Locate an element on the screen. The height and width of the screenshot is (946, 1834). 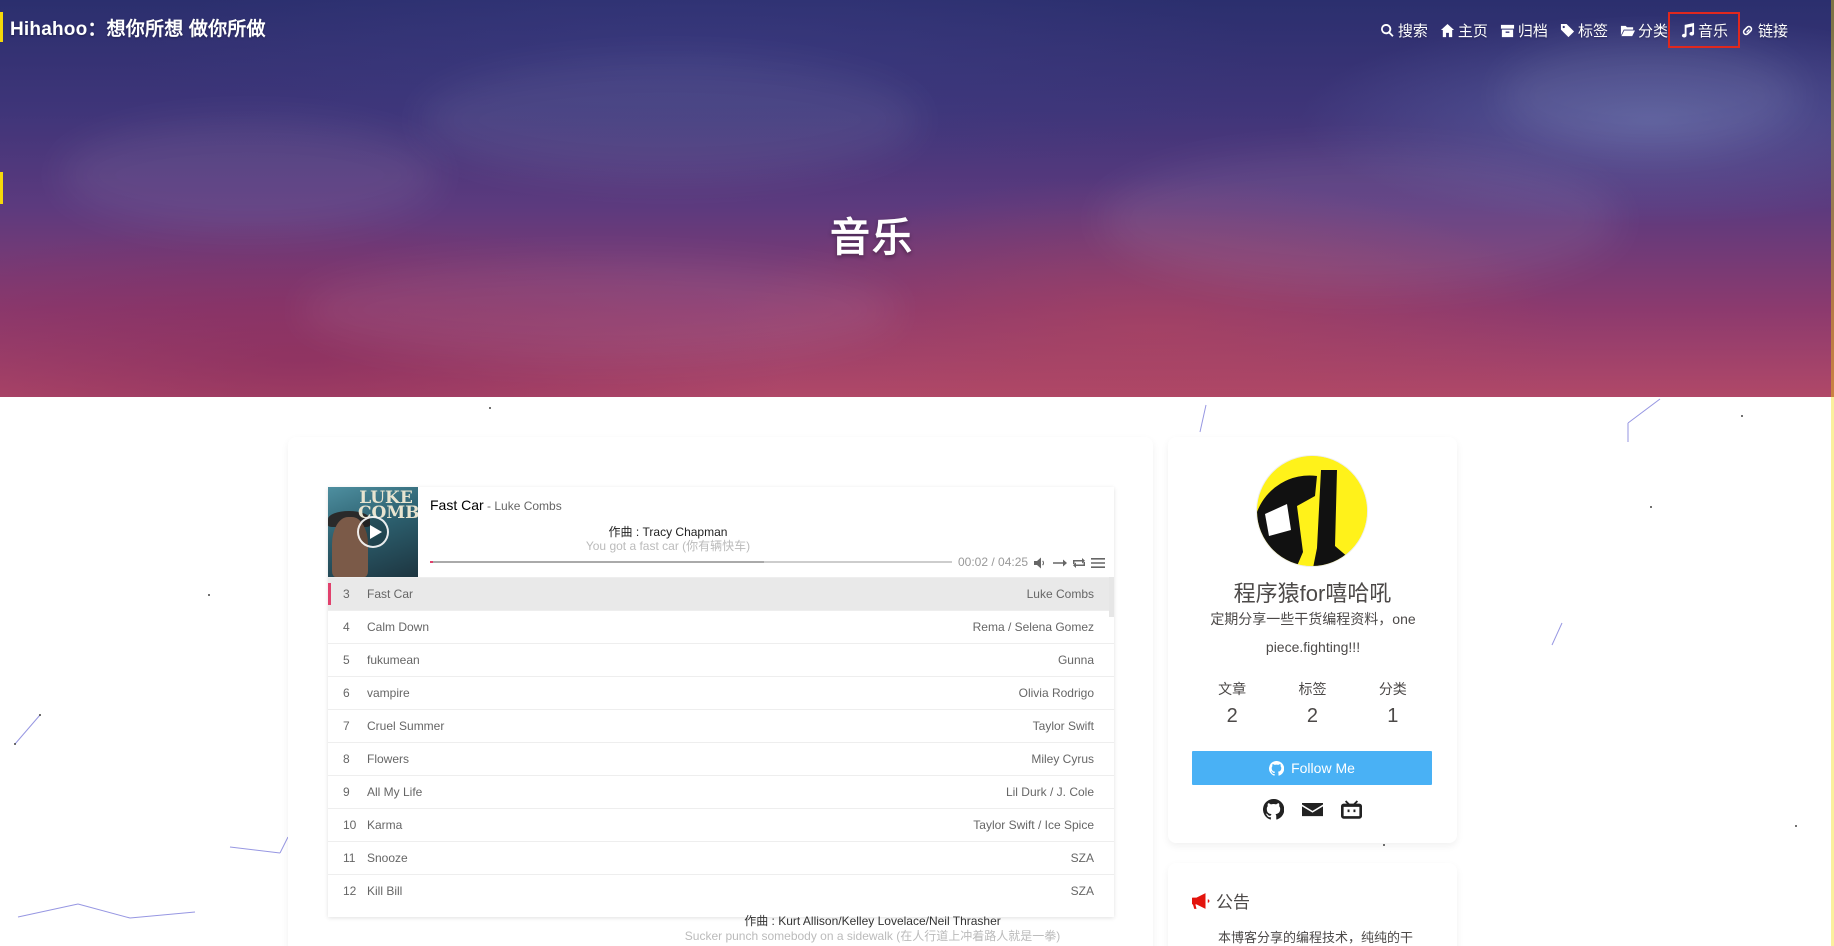
nav-label: 分类 is located at coordinates (1652, 31).